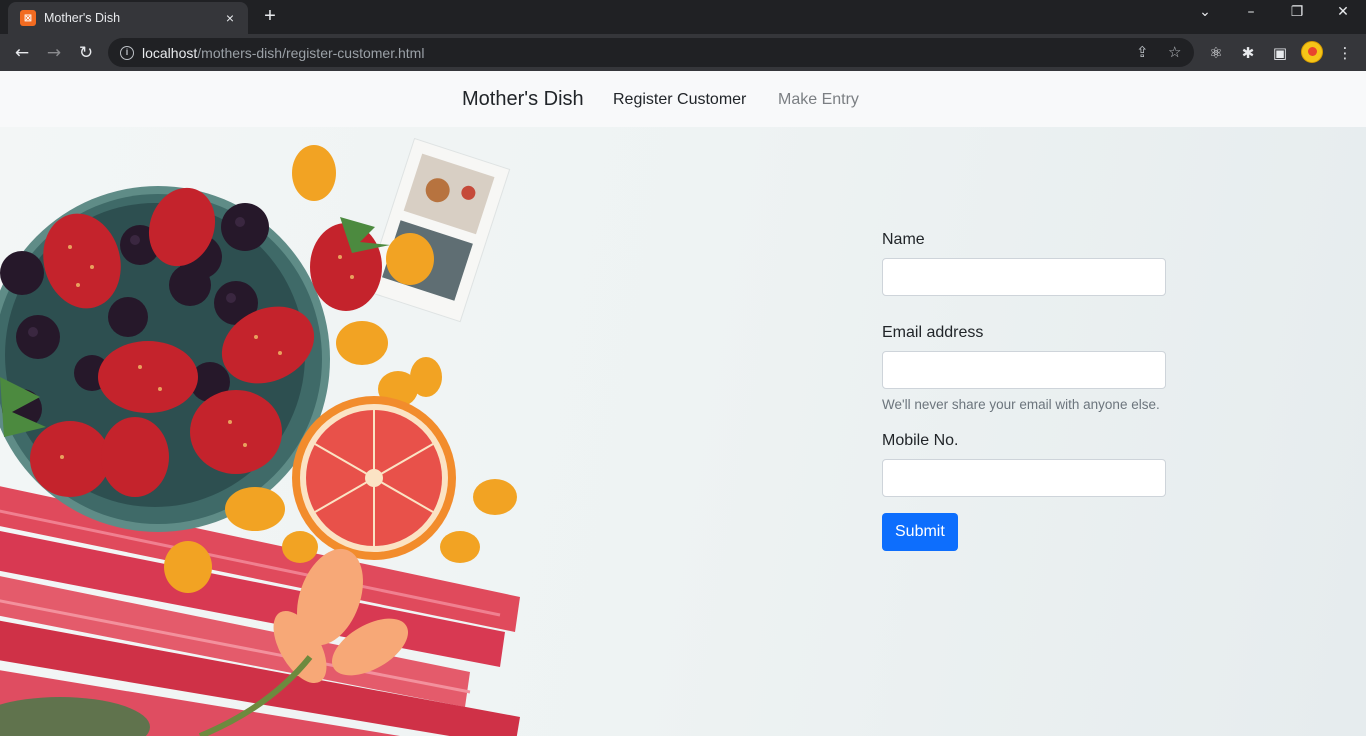 The height and width of the screenshot is (736, 1366). What do you see at coordinates (920, 532) in the screenshot?
I see `submit-button: Submit` at bounding box center [920, 532].